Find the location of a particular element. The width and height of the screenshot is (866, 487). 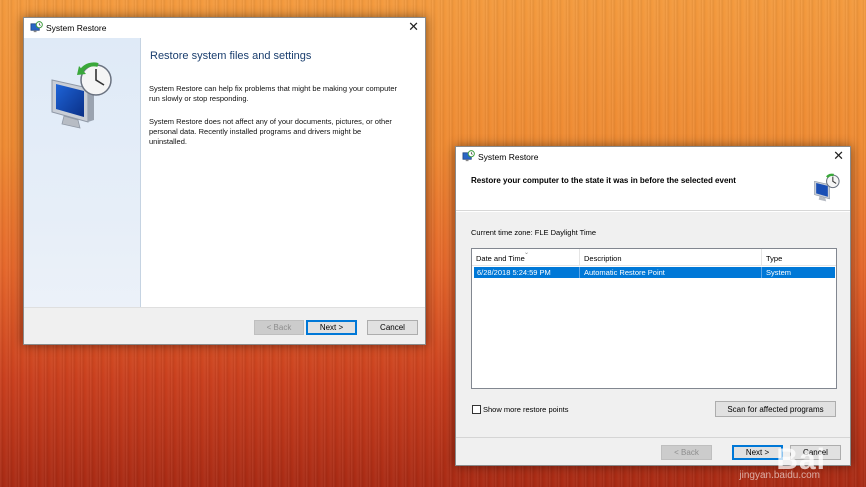

timezone-label: Current time zone: FLE Daylight Time is located at coordinates (534, 232).